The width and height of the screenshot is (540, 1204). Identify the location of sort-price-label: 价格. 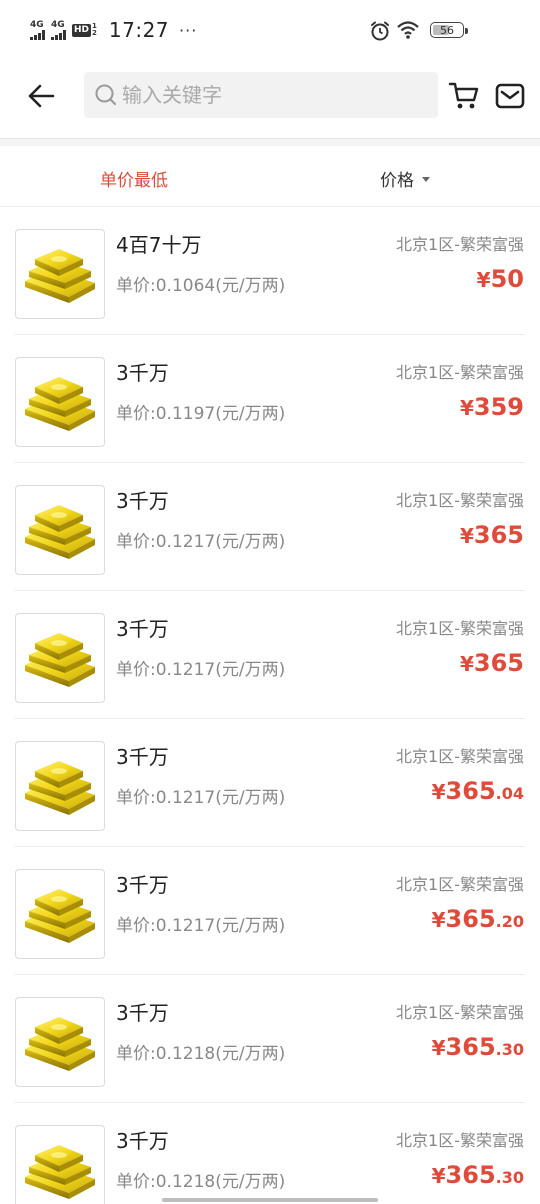
(397, 181).